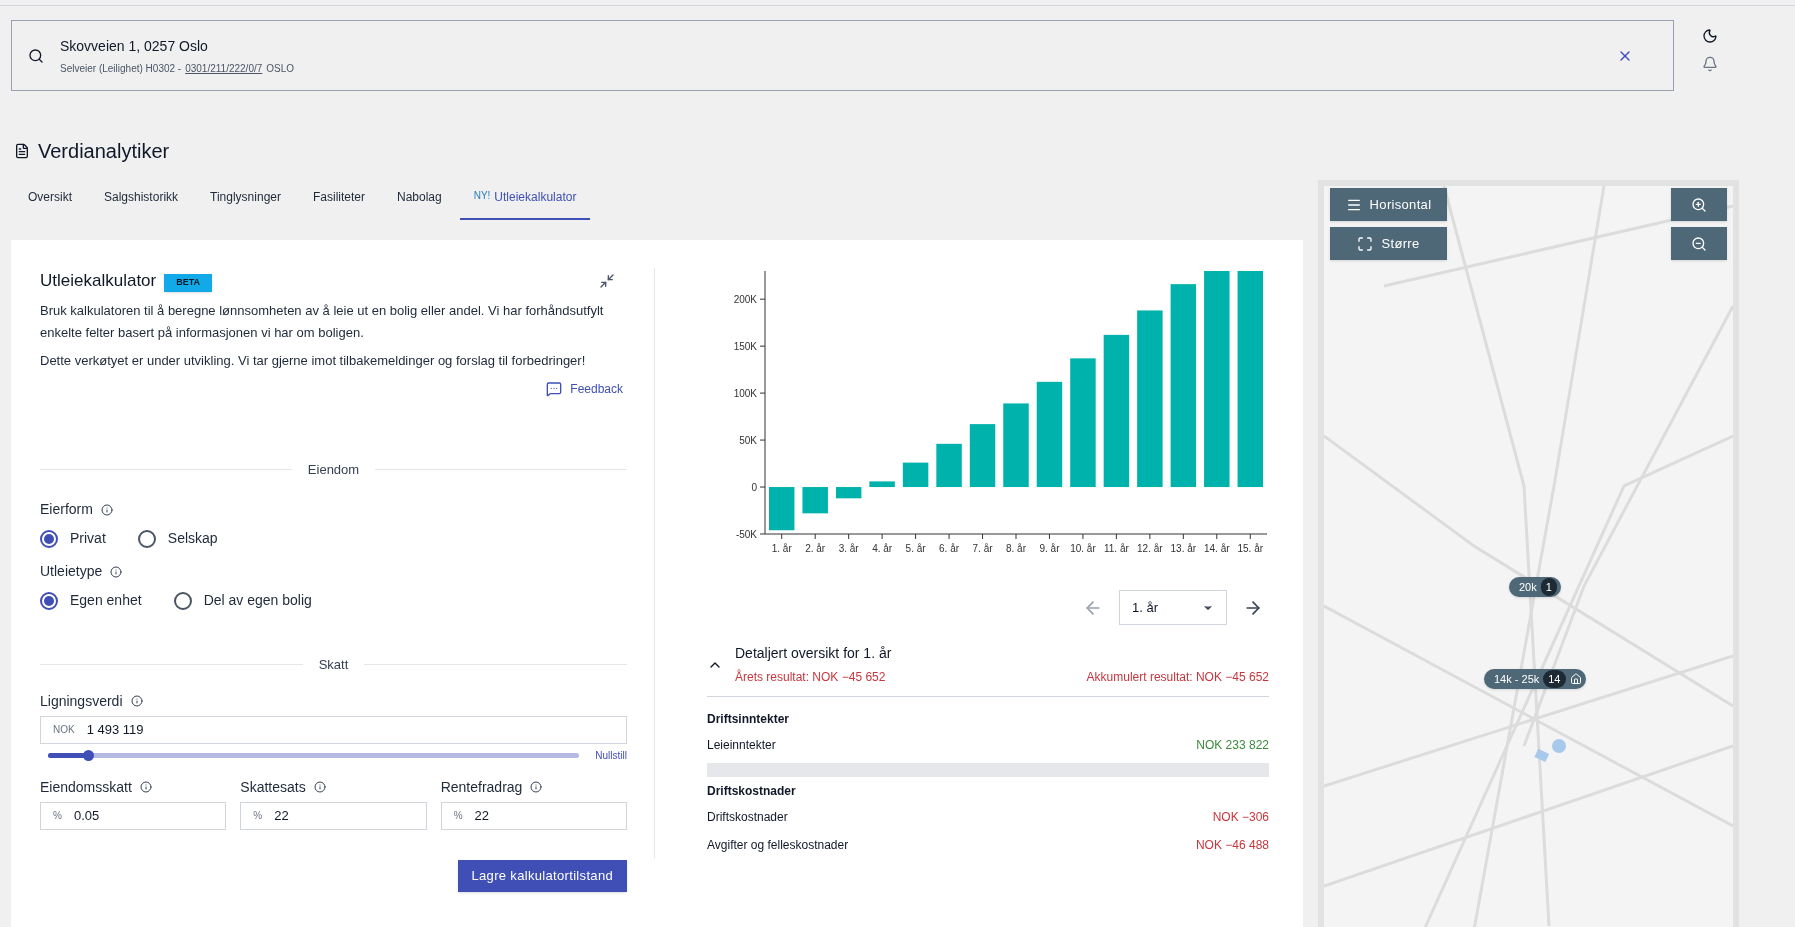 The image size is (1795, 927). I want to click on search-bar: Skovveien 1, 0257 Oslo Selveier (Leilighet) H0302 - 0301/211/222/0/7 OSLO, so click(842, 55).